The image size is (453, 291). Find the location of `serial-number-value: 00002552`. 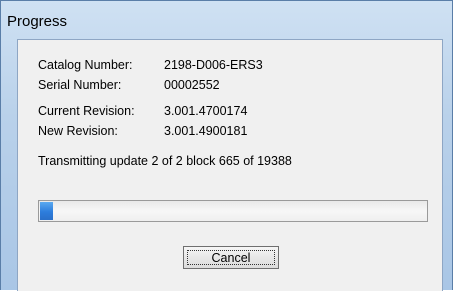

serial-number-value: 00002552 is located at coordinates (192, 85).